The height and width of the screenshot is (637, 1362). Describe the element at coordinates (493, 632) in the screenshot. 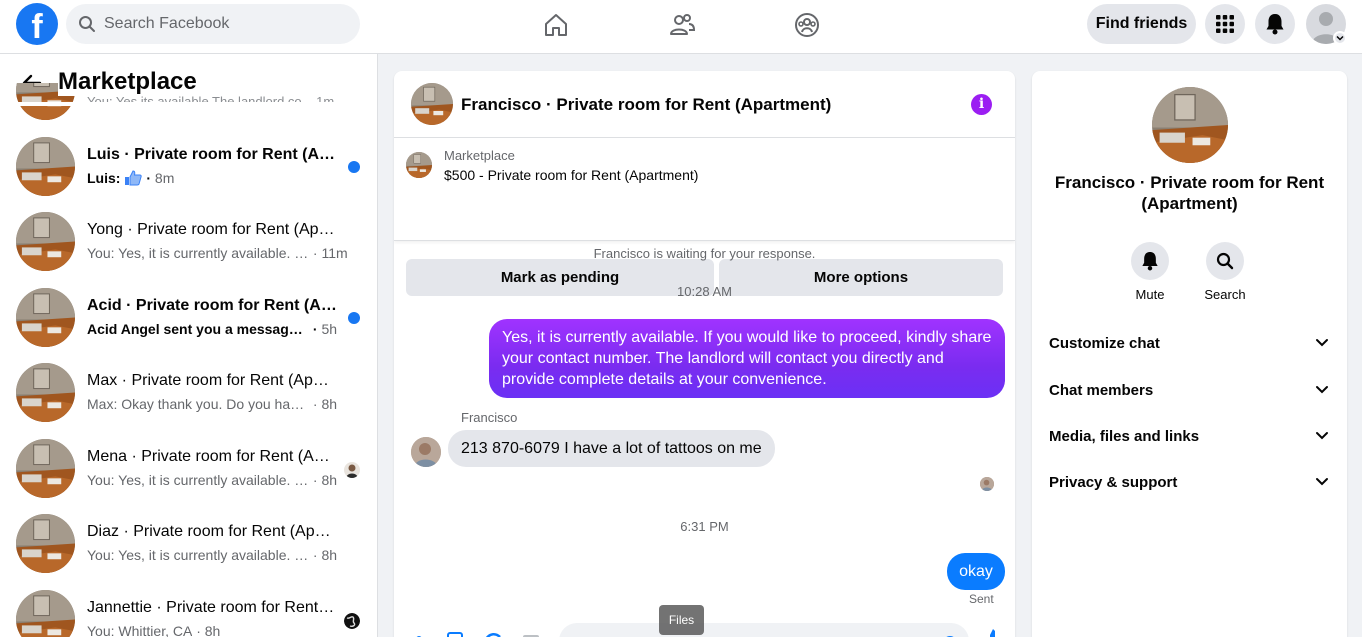

I see `sticker-icon` at that location.